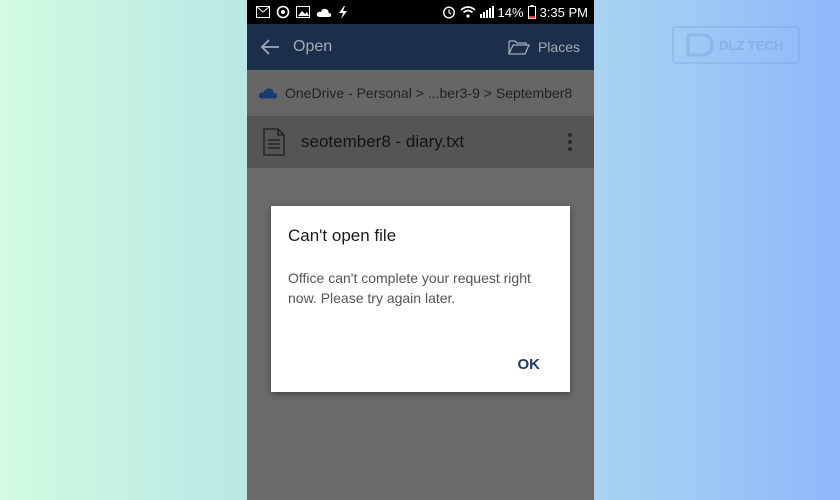 This screenshot has width=840, height=500. Describe the element at coordinates (486, 12) in the screenshot. I see `signal-icon` at that location.